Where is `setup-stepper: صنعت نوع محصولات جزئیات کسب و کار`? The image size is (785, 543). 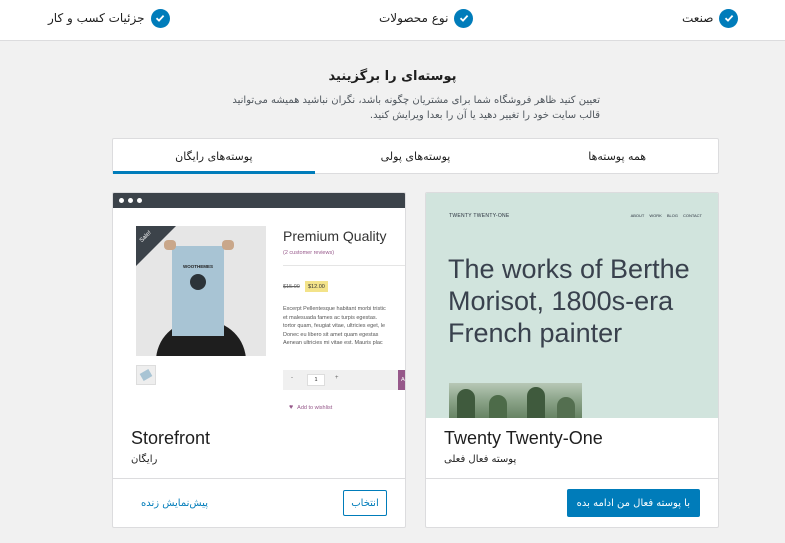
setup-stepper: صنعت نوع محصولات جزئیات کسب و کار is located at coordinates (392, 20).